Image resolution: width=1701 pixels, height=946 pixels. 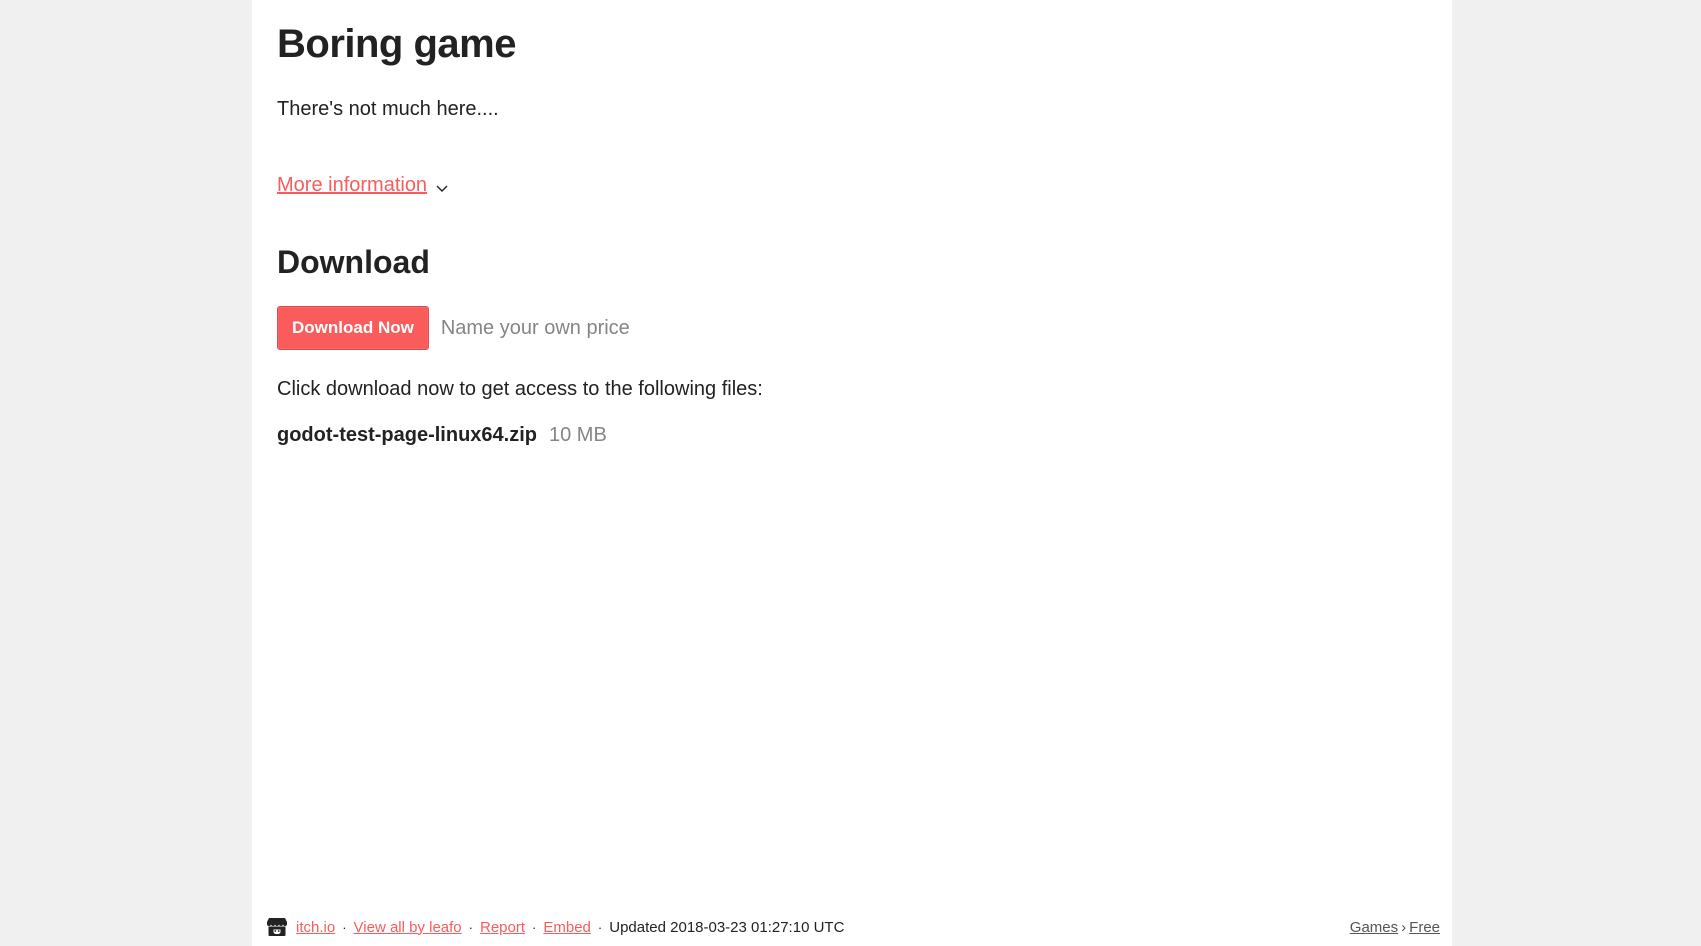 What do you see at coordinates (277, 927) in the screenshot?
I see `itch-io-logo-icon` at bounding box center [277, 927].